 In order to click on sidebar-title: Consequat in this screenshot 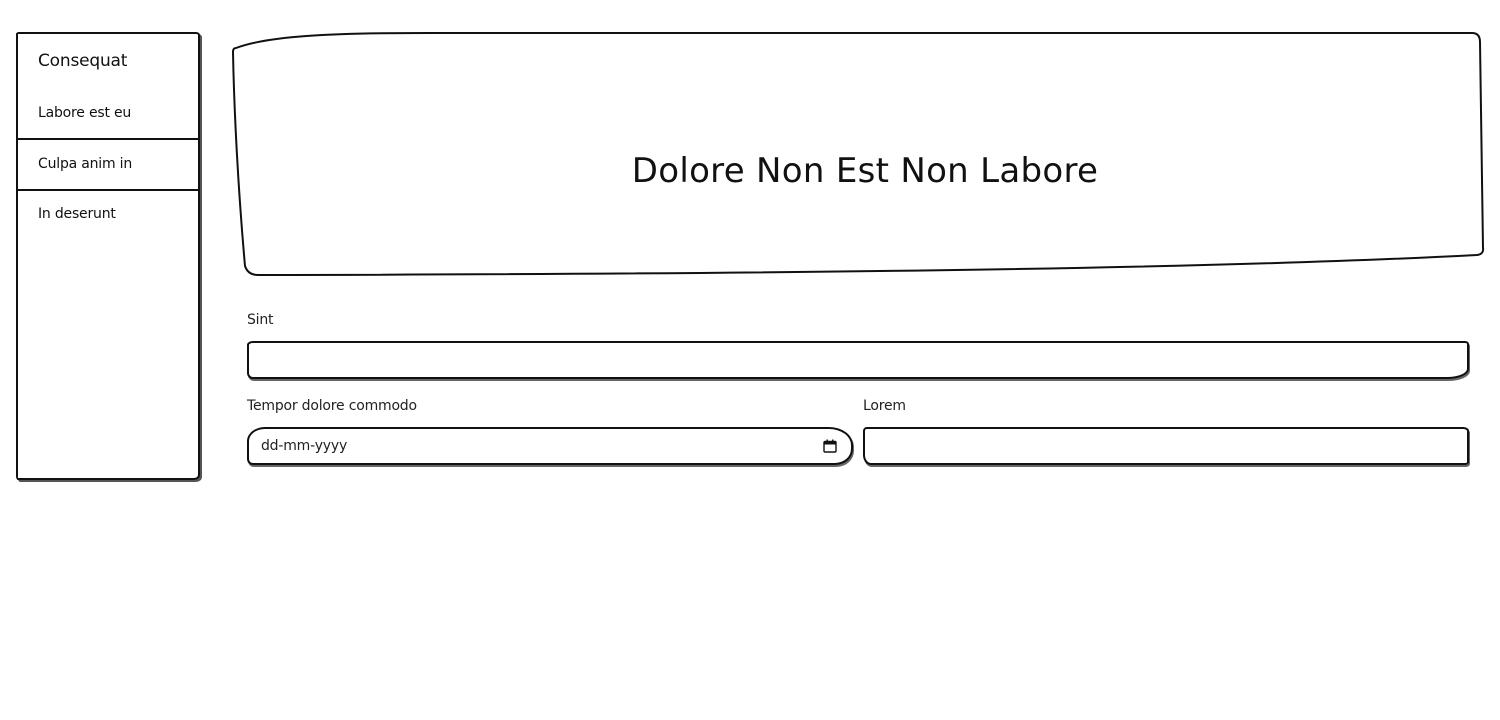, I will do `click(83, 61)`.